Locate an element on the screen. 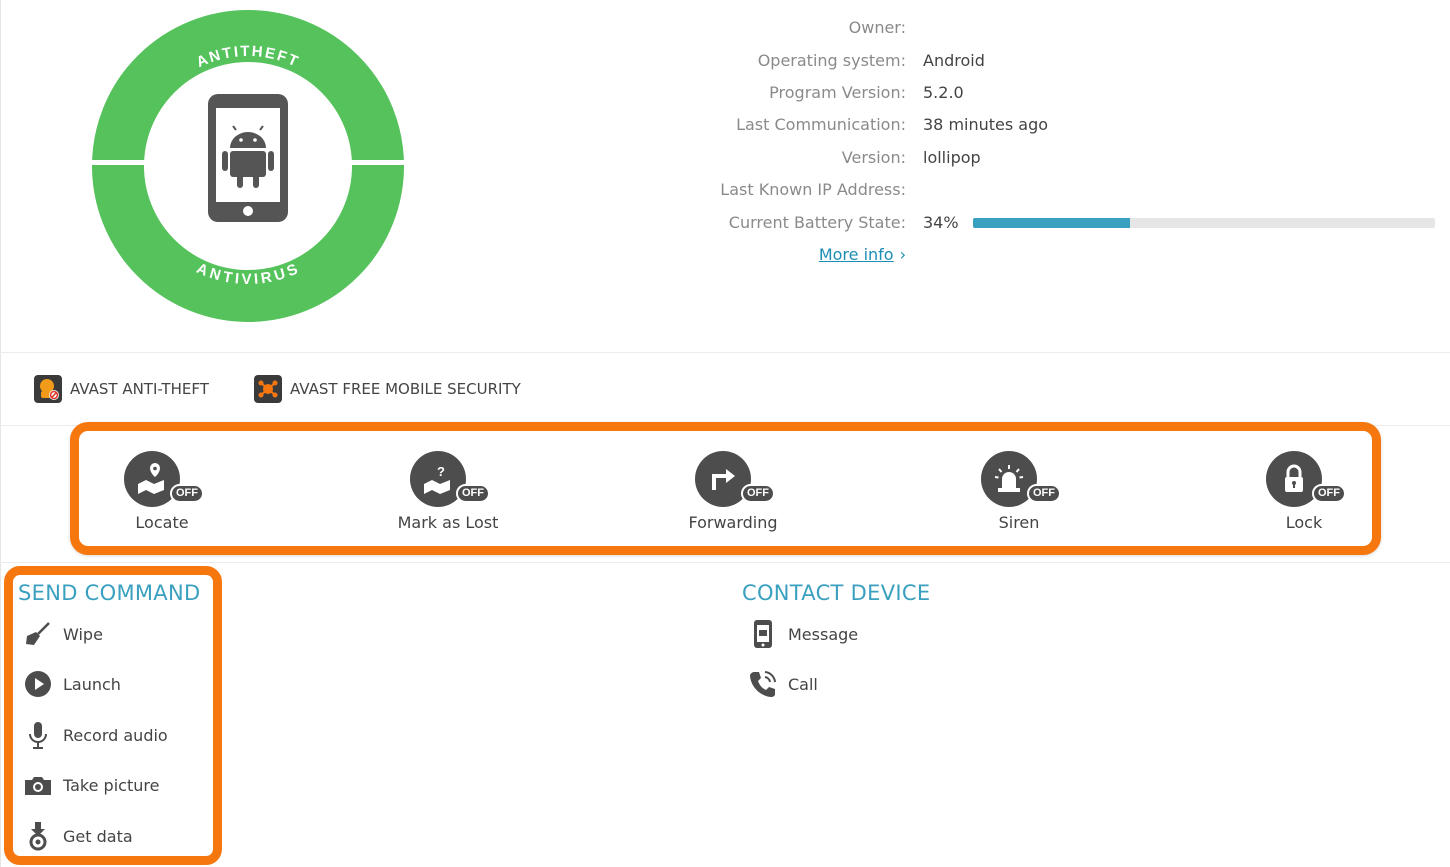 The height and width of the screenshot is (867, 1450). more-info-link: More info › is located at coordinates (862, 255).